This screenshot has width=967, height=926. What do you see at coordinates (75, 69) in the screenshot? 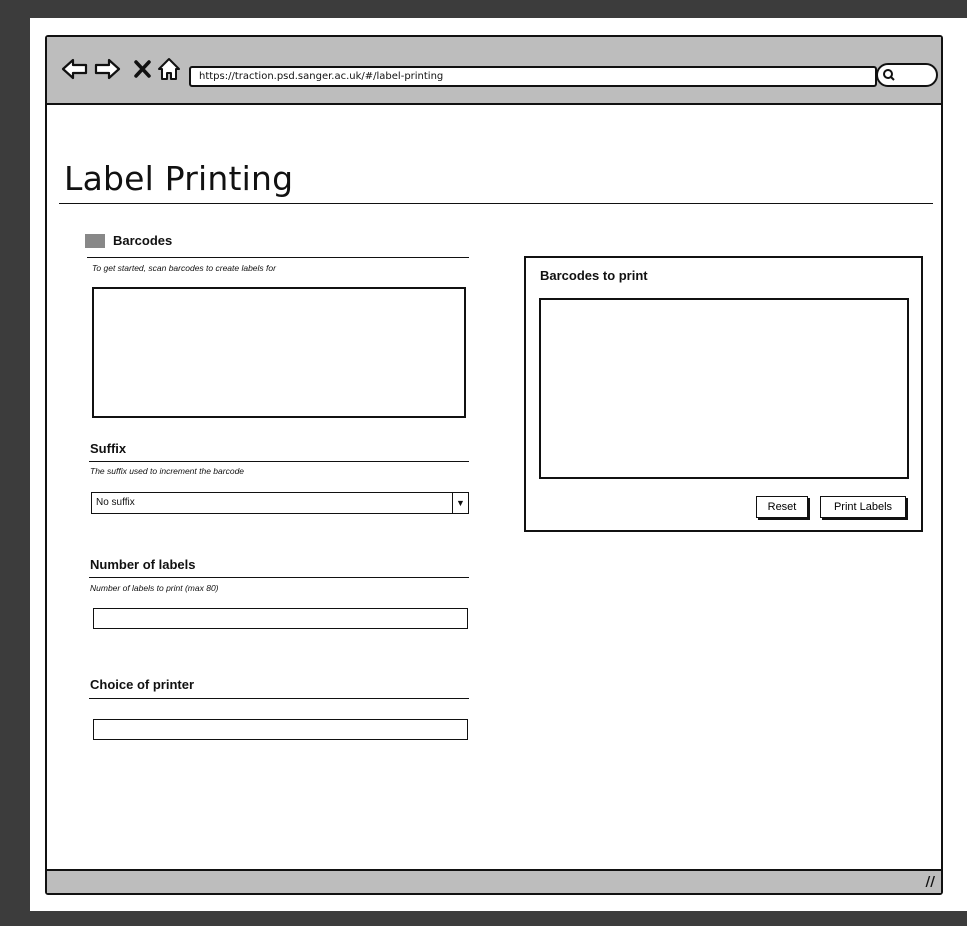
I see `back-arrow-icon` at bounding box center [75, 69].